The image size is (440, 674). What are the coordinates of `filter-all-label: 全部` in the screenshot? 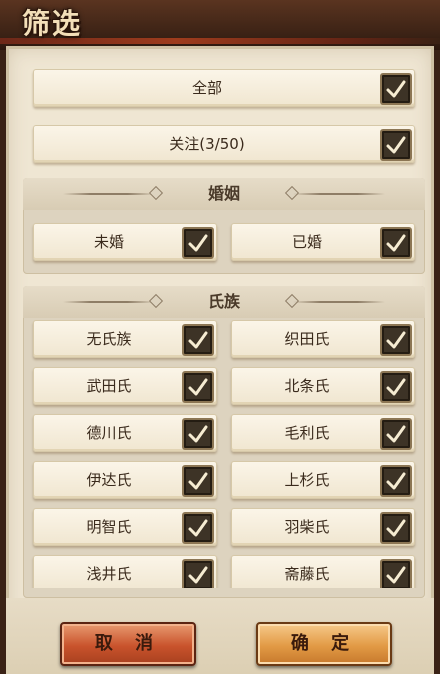 It's located at (206, 88).